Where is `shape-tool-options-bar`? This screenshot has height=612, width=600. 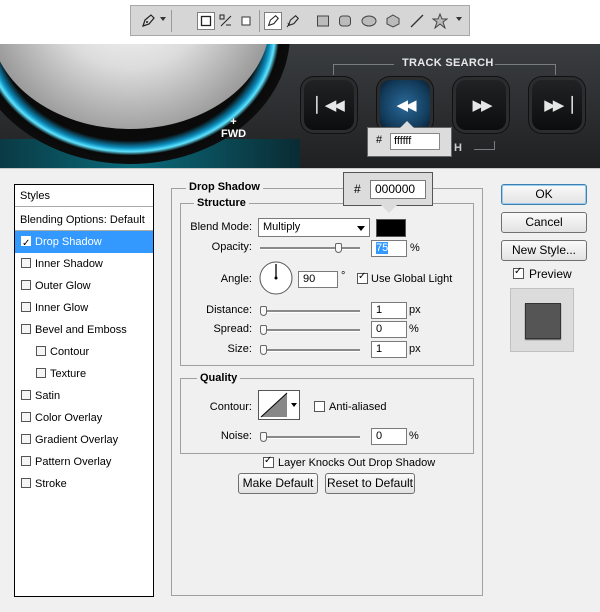
shape-tool-options-bar is located at coordinates (300, 20).